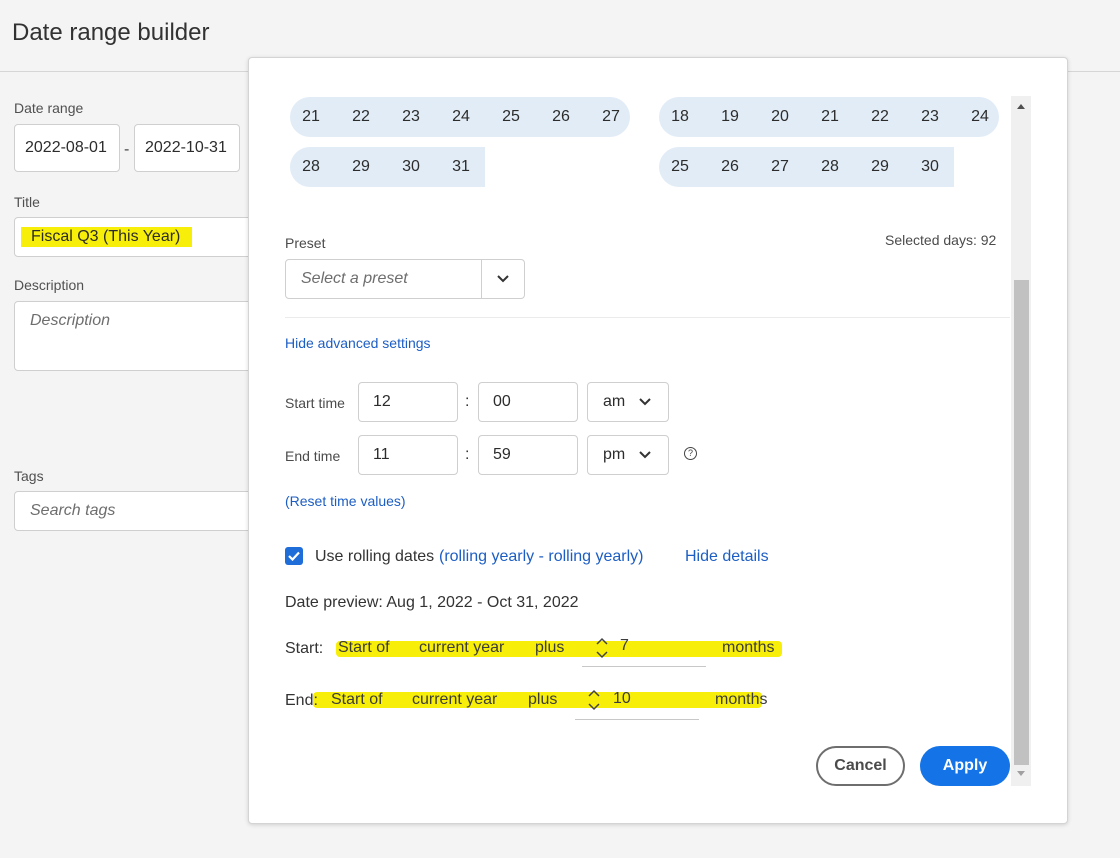  I want to click on tags-search-input: Search tags, so click(134, 511).